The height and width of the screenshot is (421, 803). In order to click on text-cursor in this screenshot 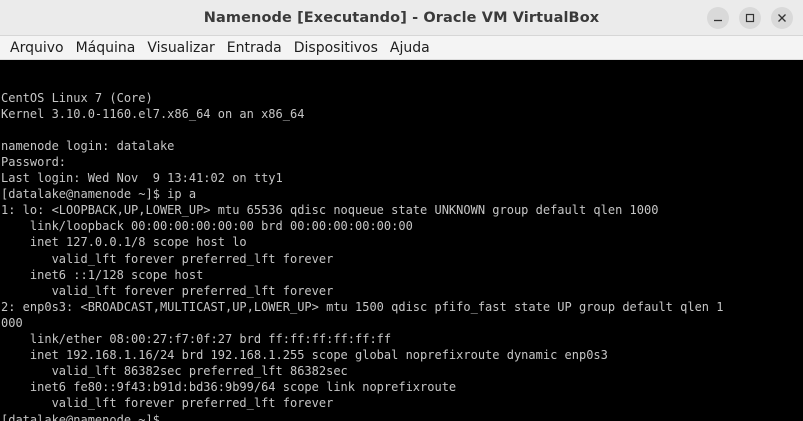, I will do `click(170, 416)`.